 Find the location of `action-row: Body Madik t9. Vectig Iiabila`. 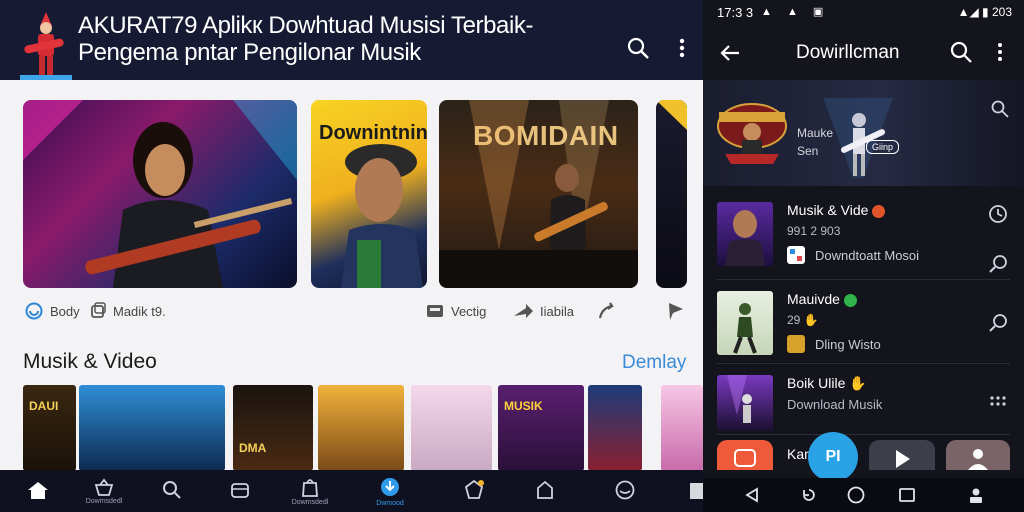

action-row: Body Madik t9. Vectig Iiabila is located at coordinates (351, 311).